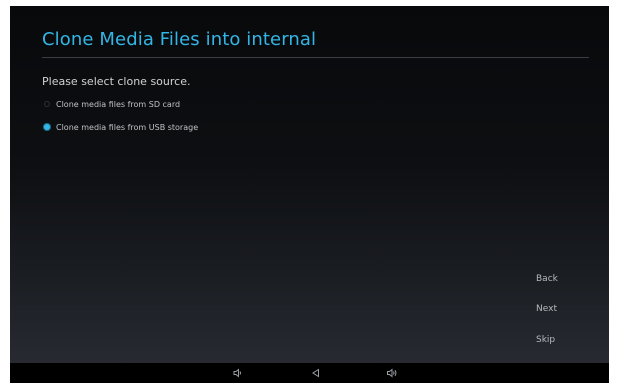 This screenshot has width=618, height=384. I want to click on option-sd-card: Clone media files from SD card, so click(112, 104).